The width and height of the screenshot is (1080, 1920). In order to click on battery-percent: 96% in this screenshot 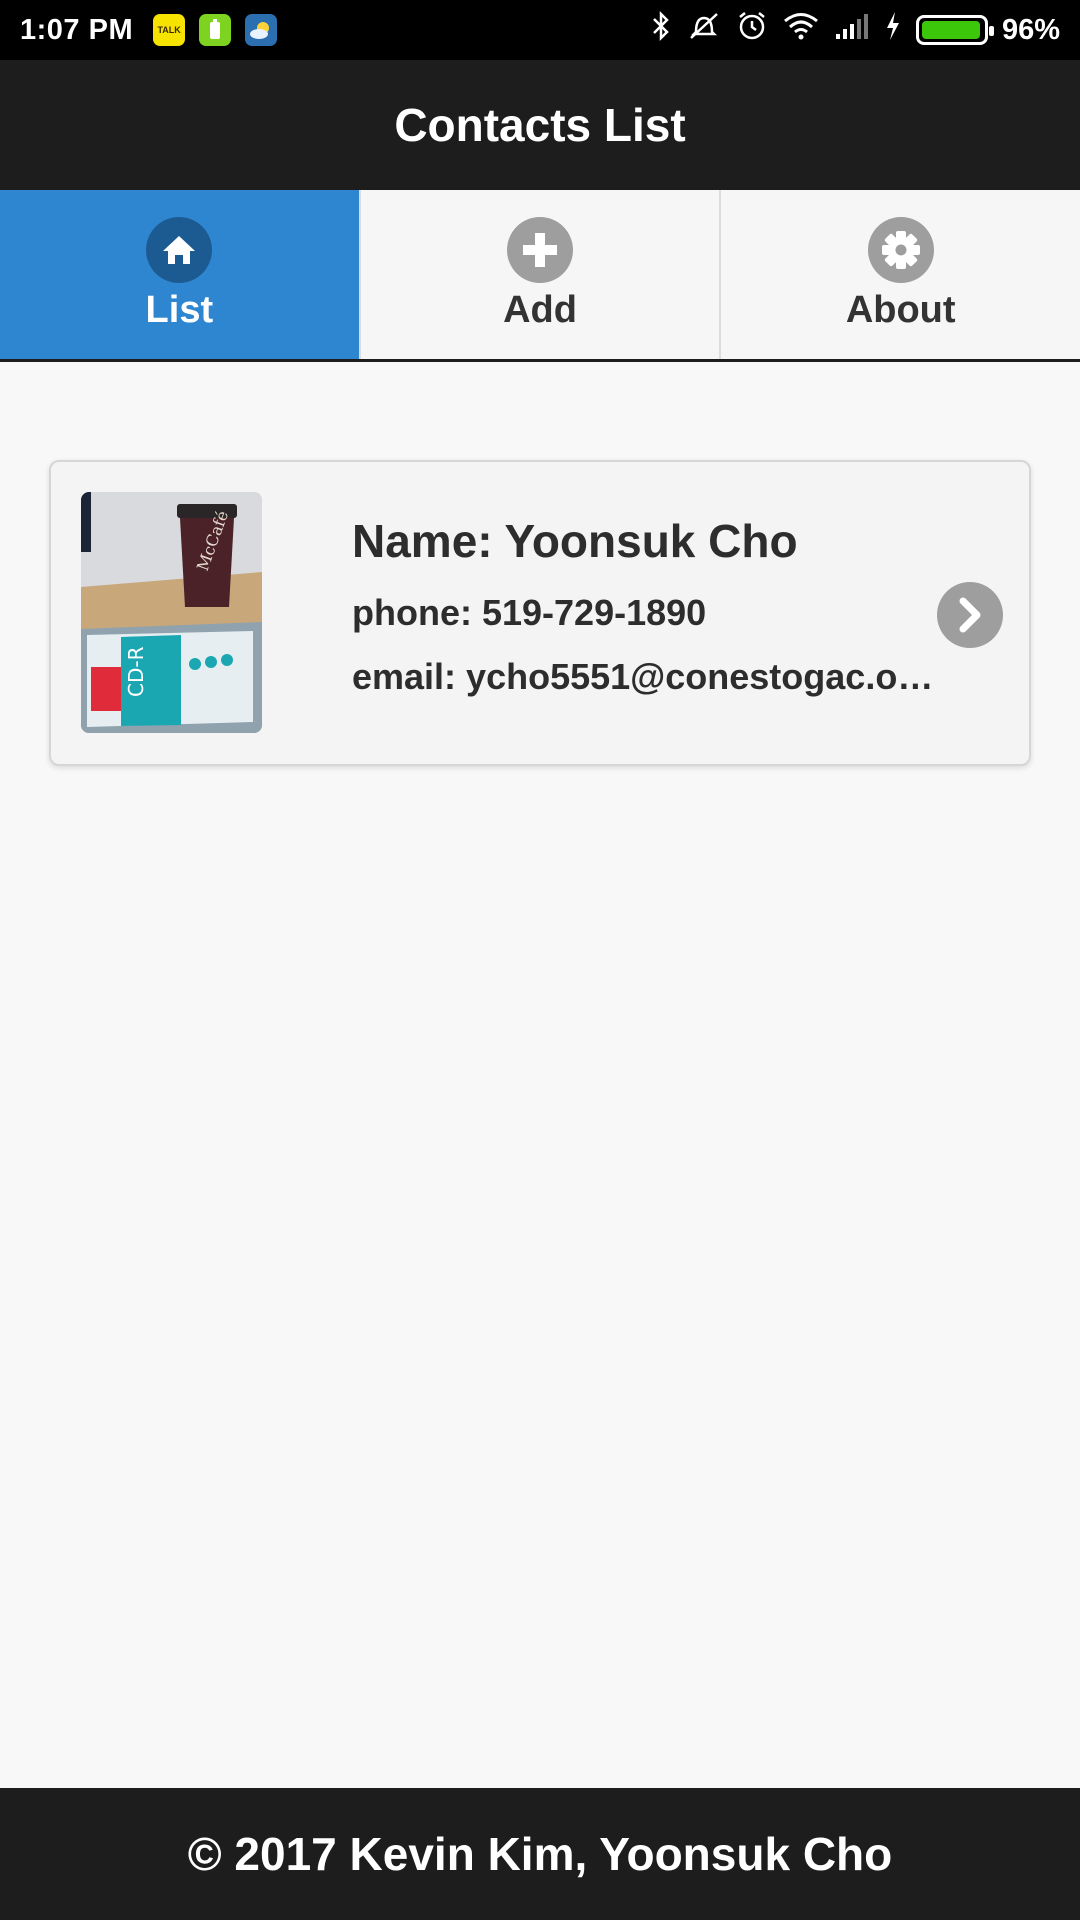, I will do `click(1030, 29)`.